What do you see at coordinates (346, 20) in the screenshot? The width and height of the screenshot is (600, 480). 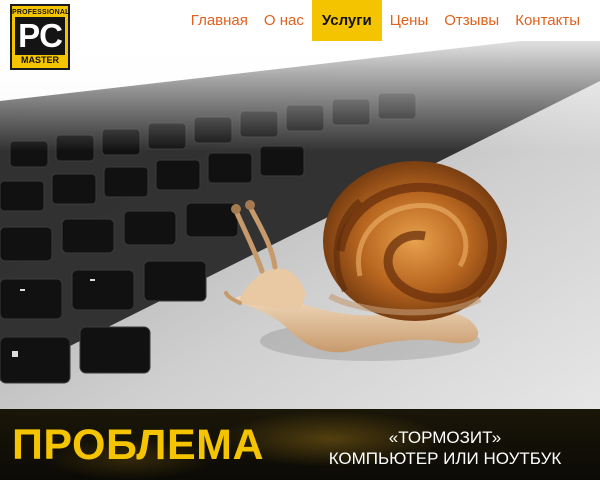 I see `nav-item-services: Услуги` at bounding box center [346, 20].